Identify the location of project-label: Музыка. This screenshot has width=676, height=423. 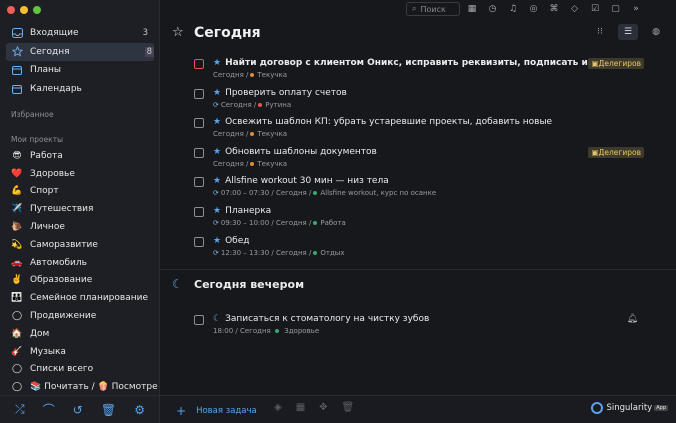
(48, 351).